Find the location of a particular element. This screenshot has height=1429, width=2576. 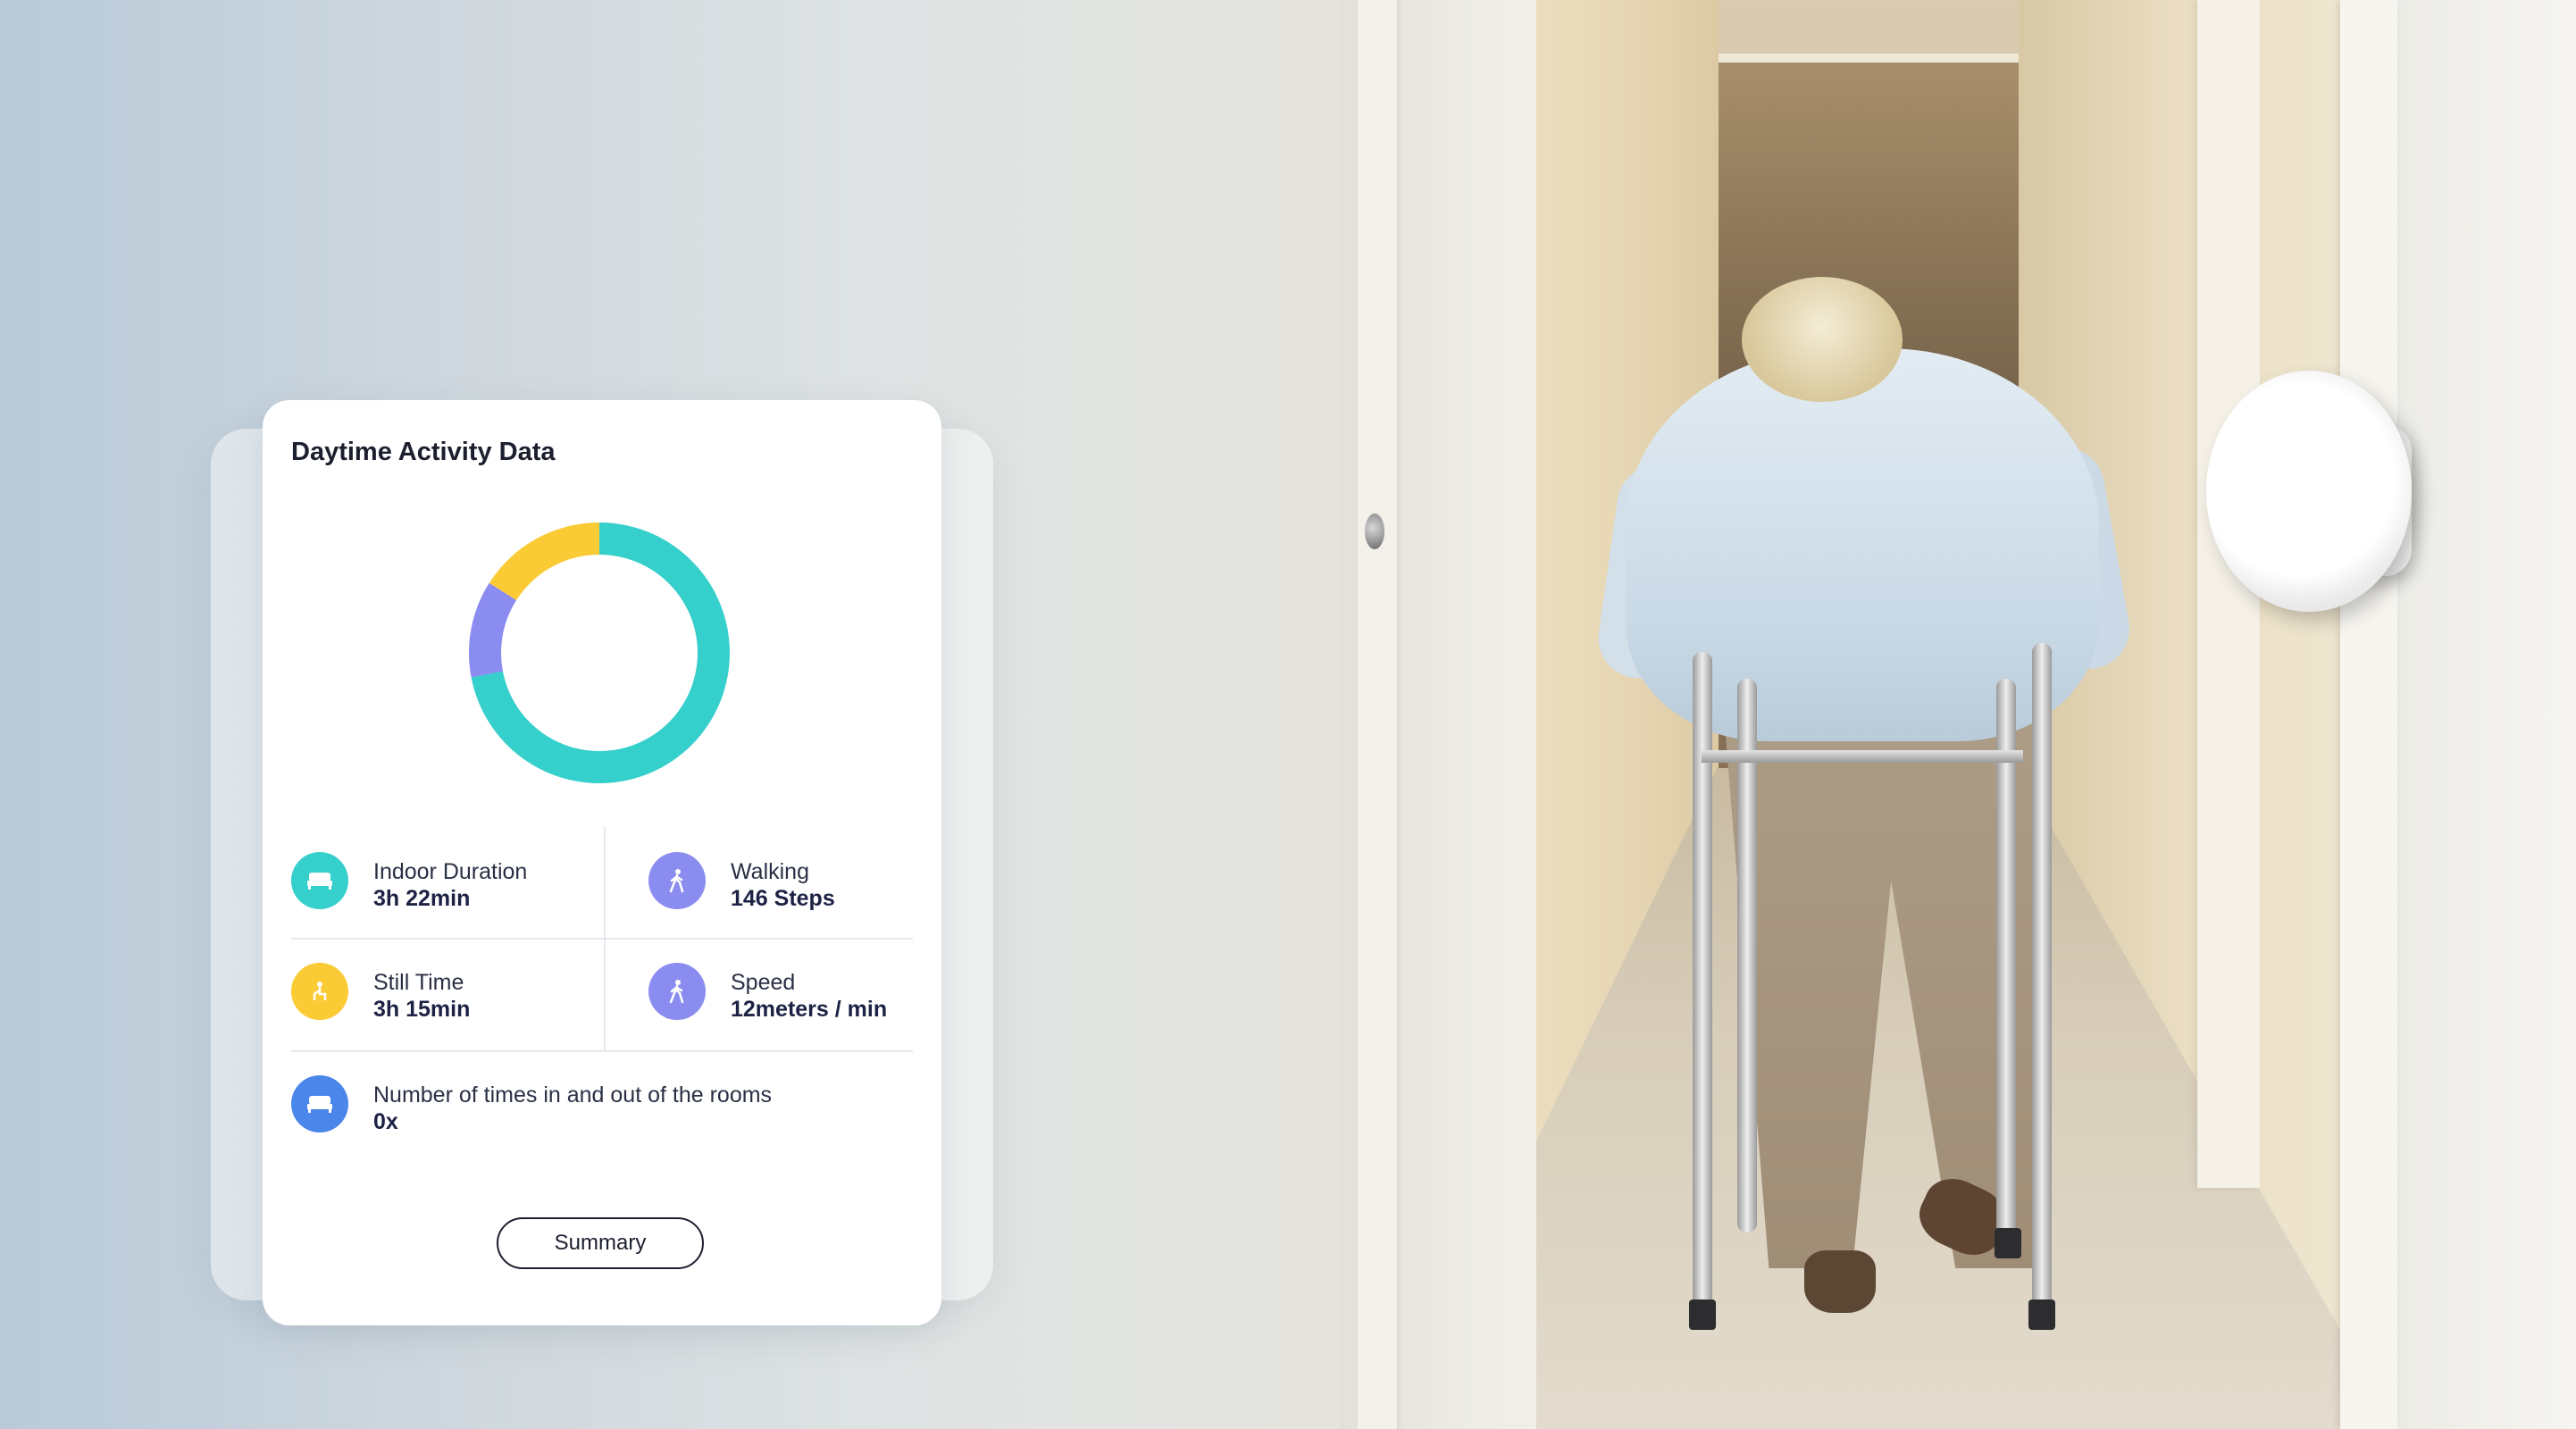

metric-value: 12meters / min is located at coordinates (810, 1009).